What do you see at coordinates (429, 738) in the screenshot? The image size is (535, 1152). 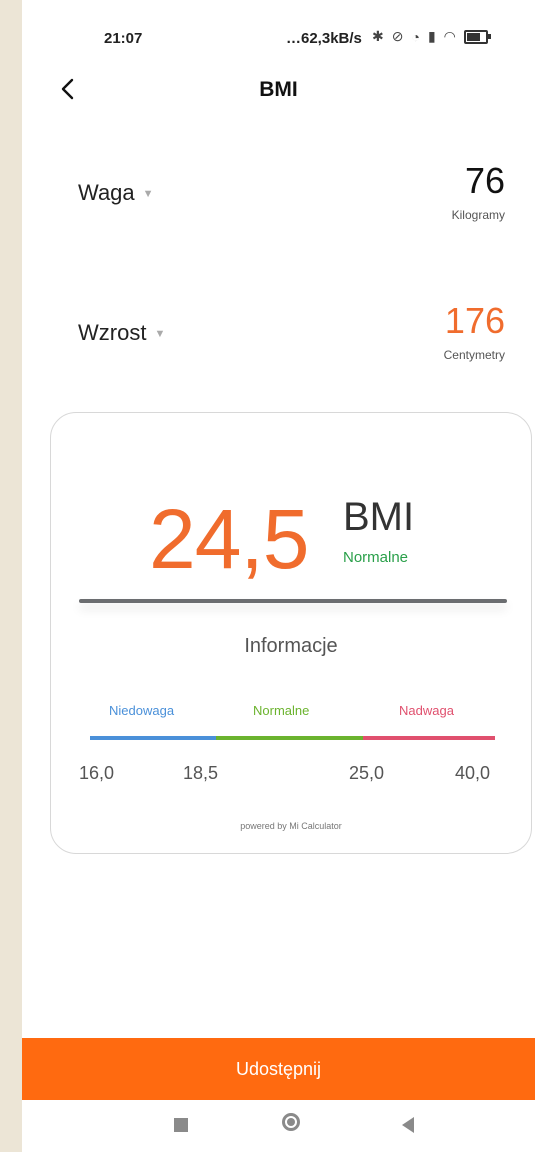 I see `scale-segment-overweight` at bounding box center [429, 738].